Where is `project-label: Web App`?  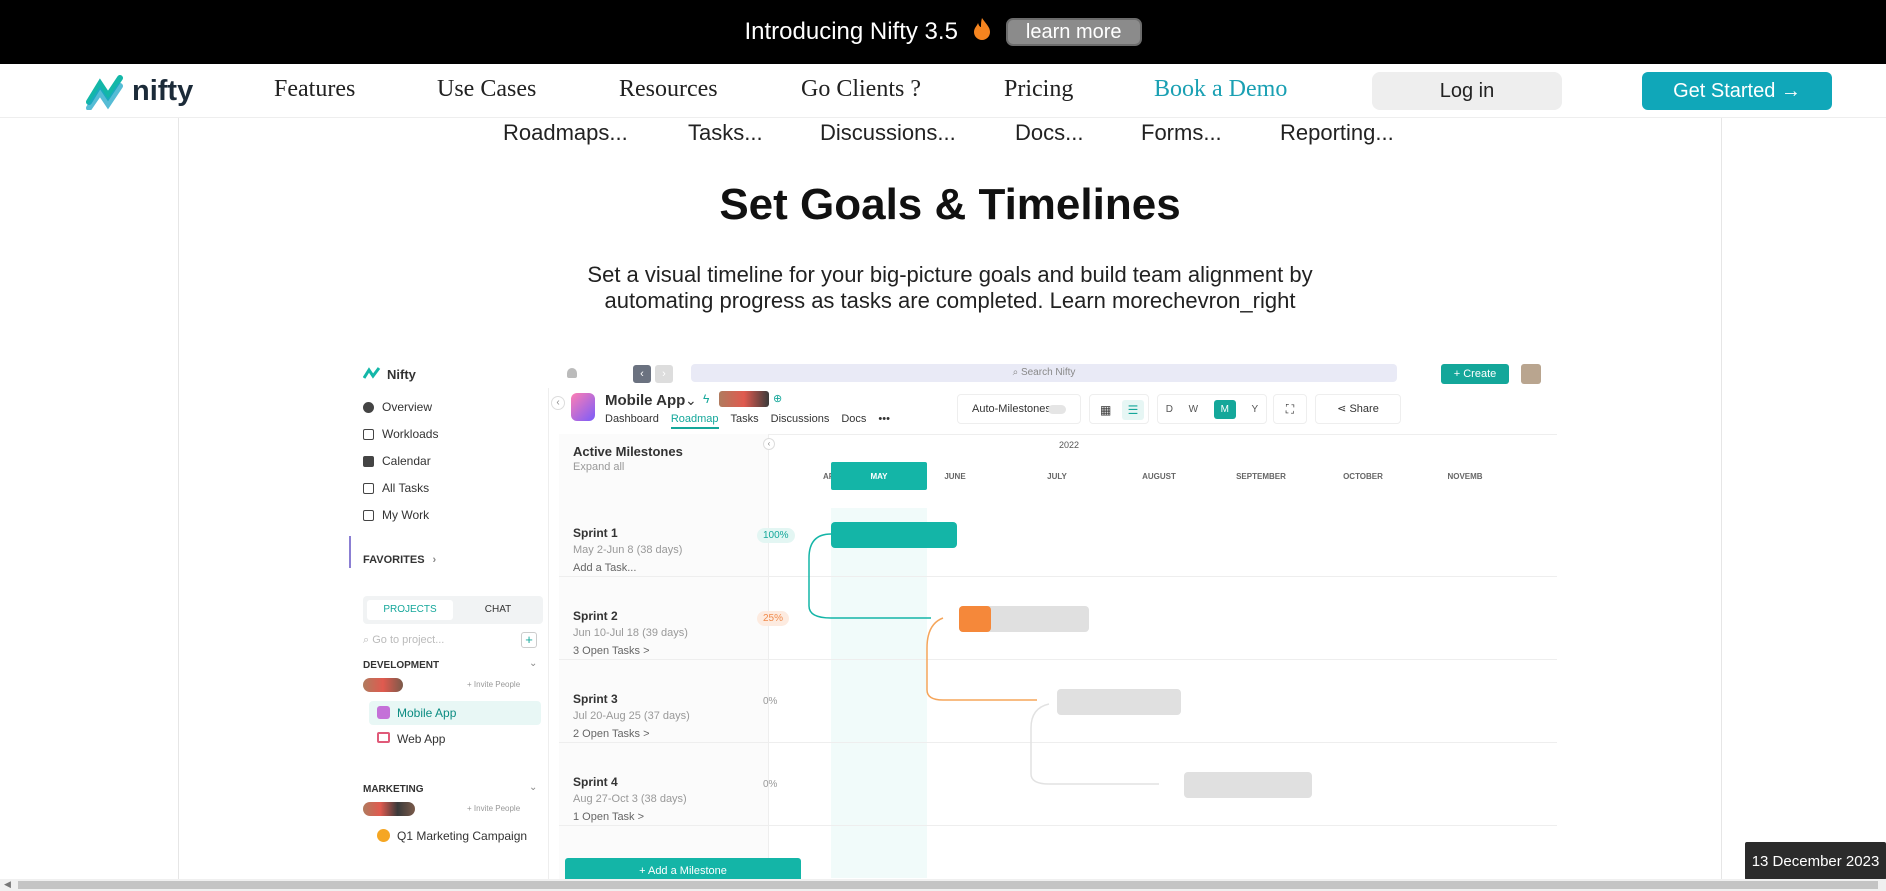 project-label: Web App is located at coordinates (421, 739).